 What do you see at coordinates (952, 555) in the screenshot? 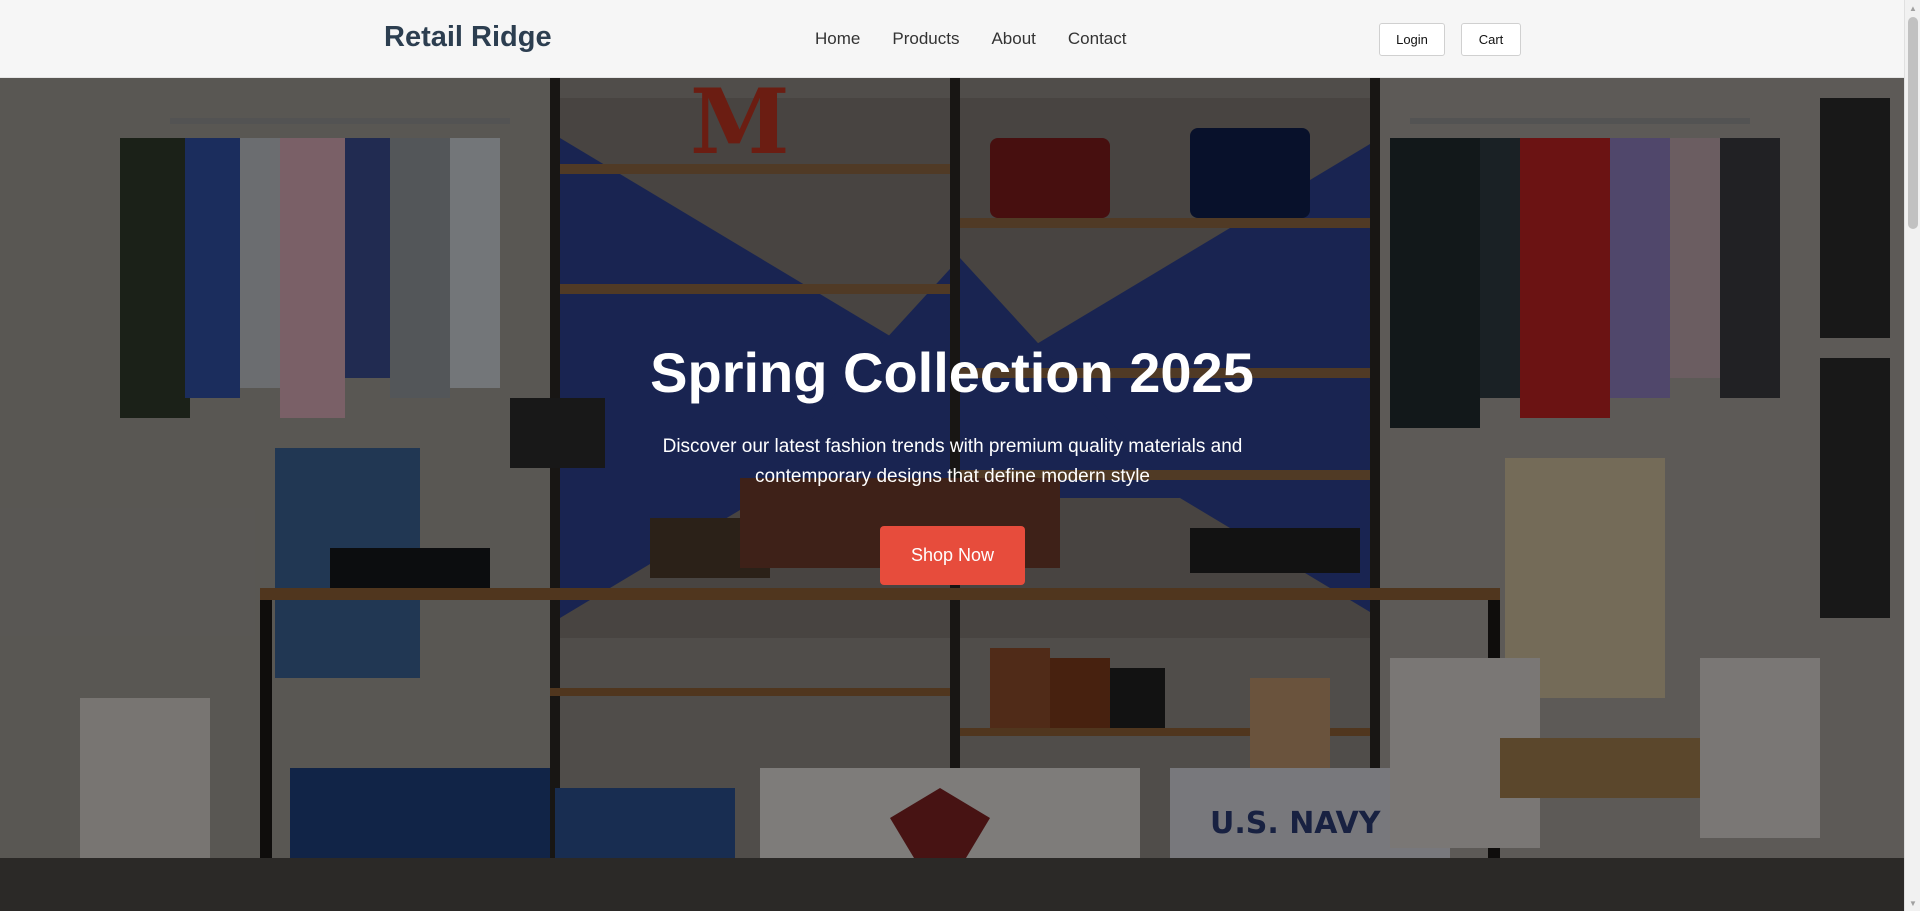
I see `shop-now-button: Shop Now` at bounding box center [952, 555].